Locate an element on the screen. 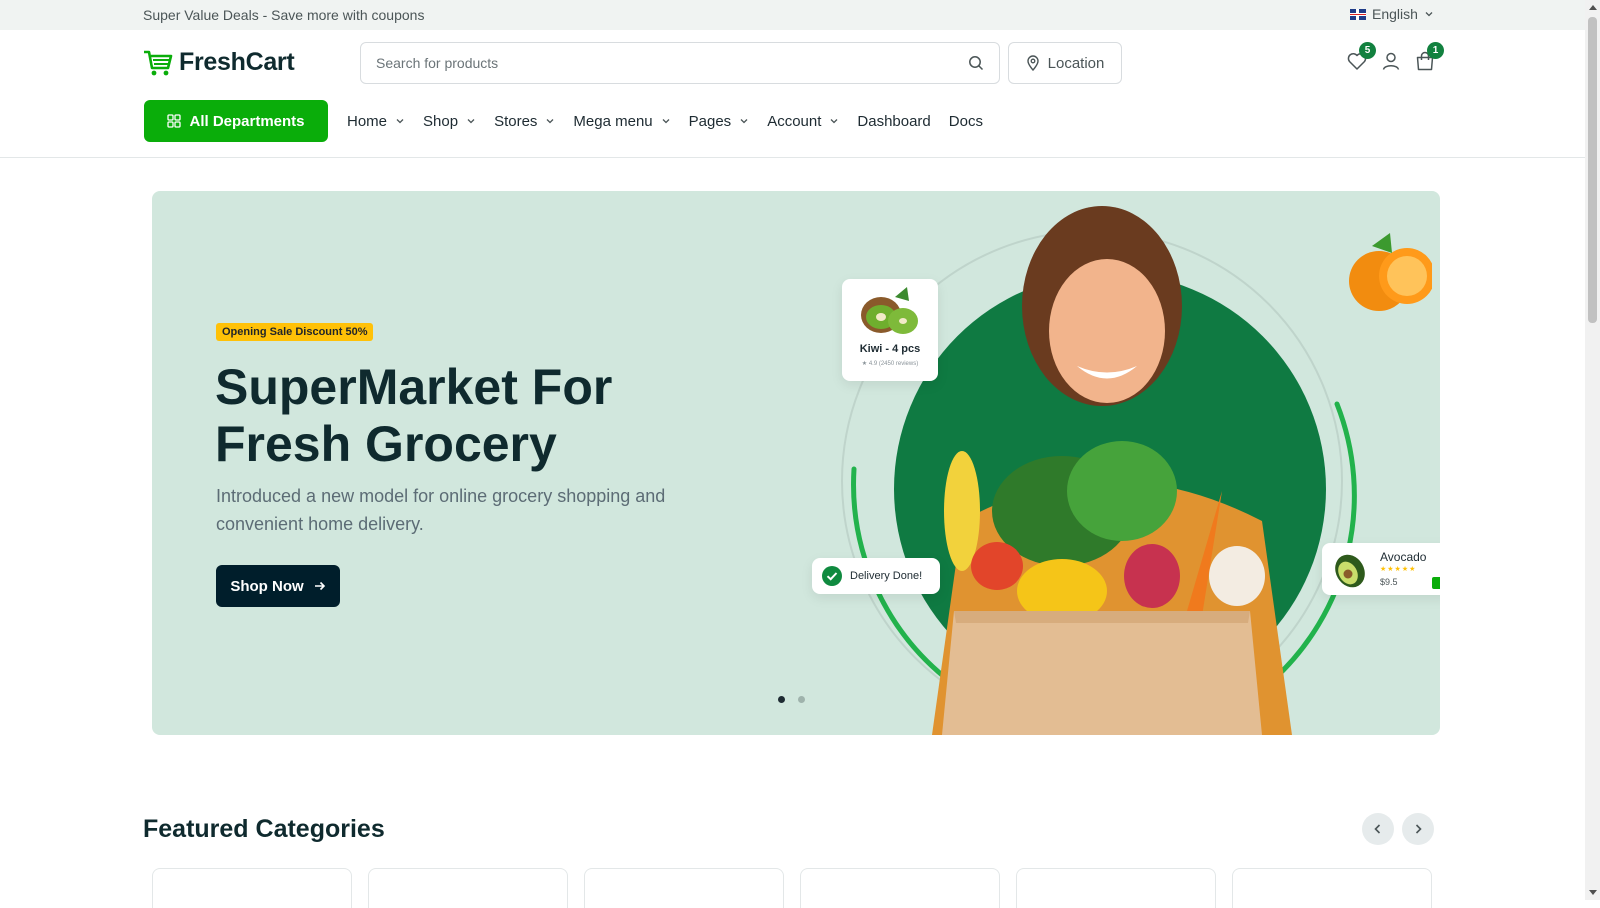  kiwi-title: Kiwi - 4 pcs is located at coordinates (890, 349).